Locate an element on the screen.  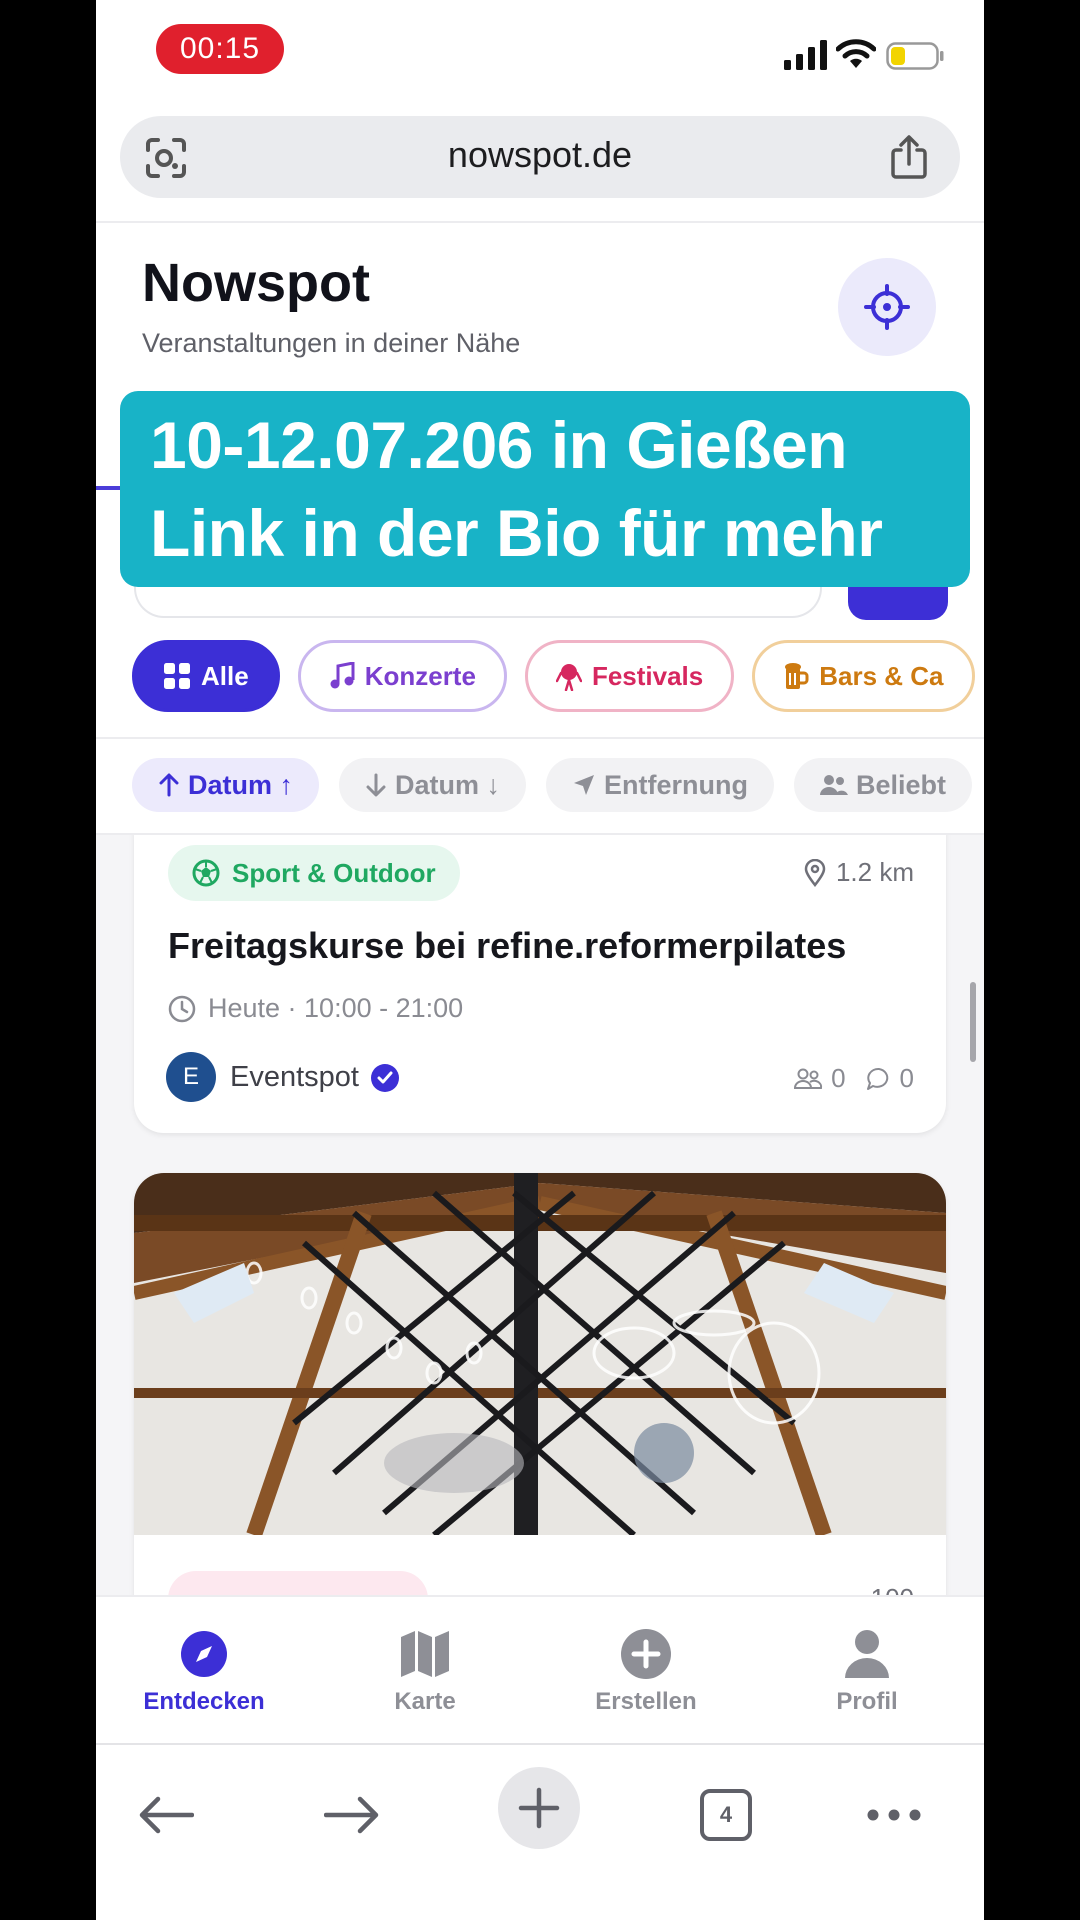
chip-konzerte: Konzerte is located at coordinates (402, 676).